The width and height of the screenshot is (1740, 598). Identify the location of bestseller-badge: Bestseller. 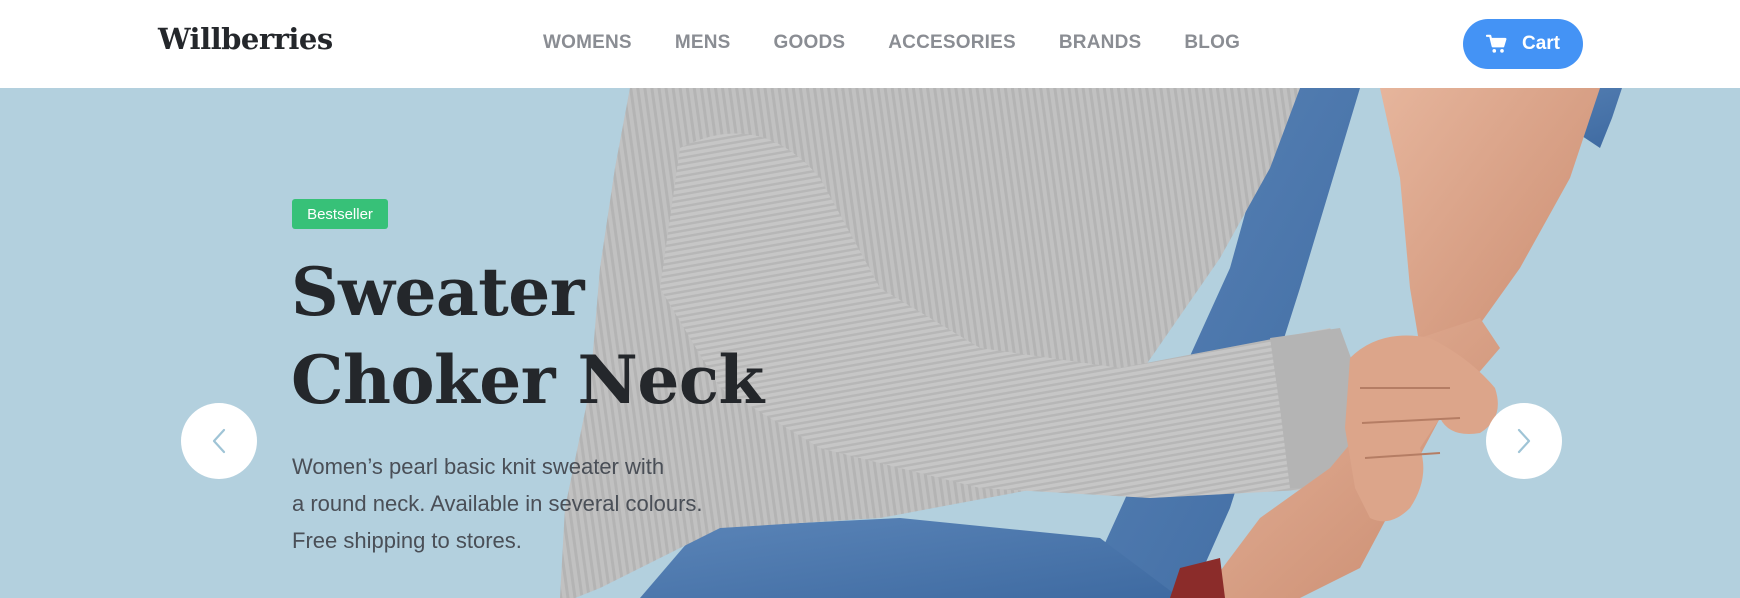
(340, 214).